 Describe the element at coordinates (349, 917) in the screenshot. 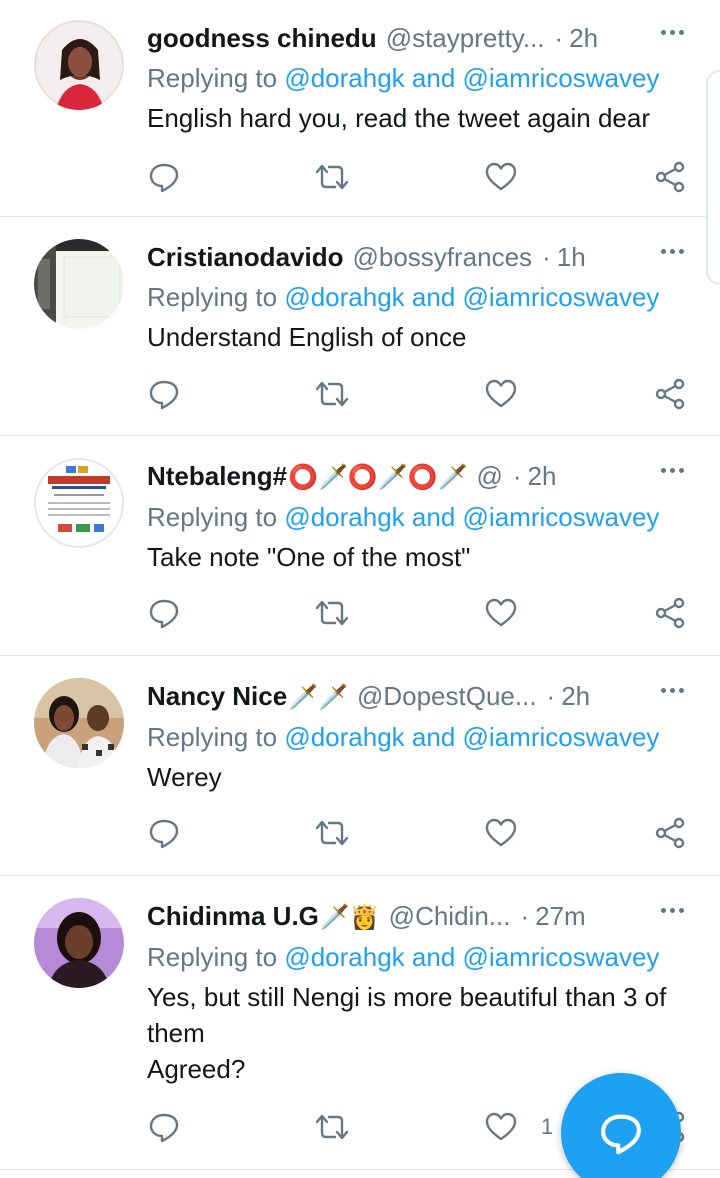

I see `name-emoji: 🗡️👸` at that location.